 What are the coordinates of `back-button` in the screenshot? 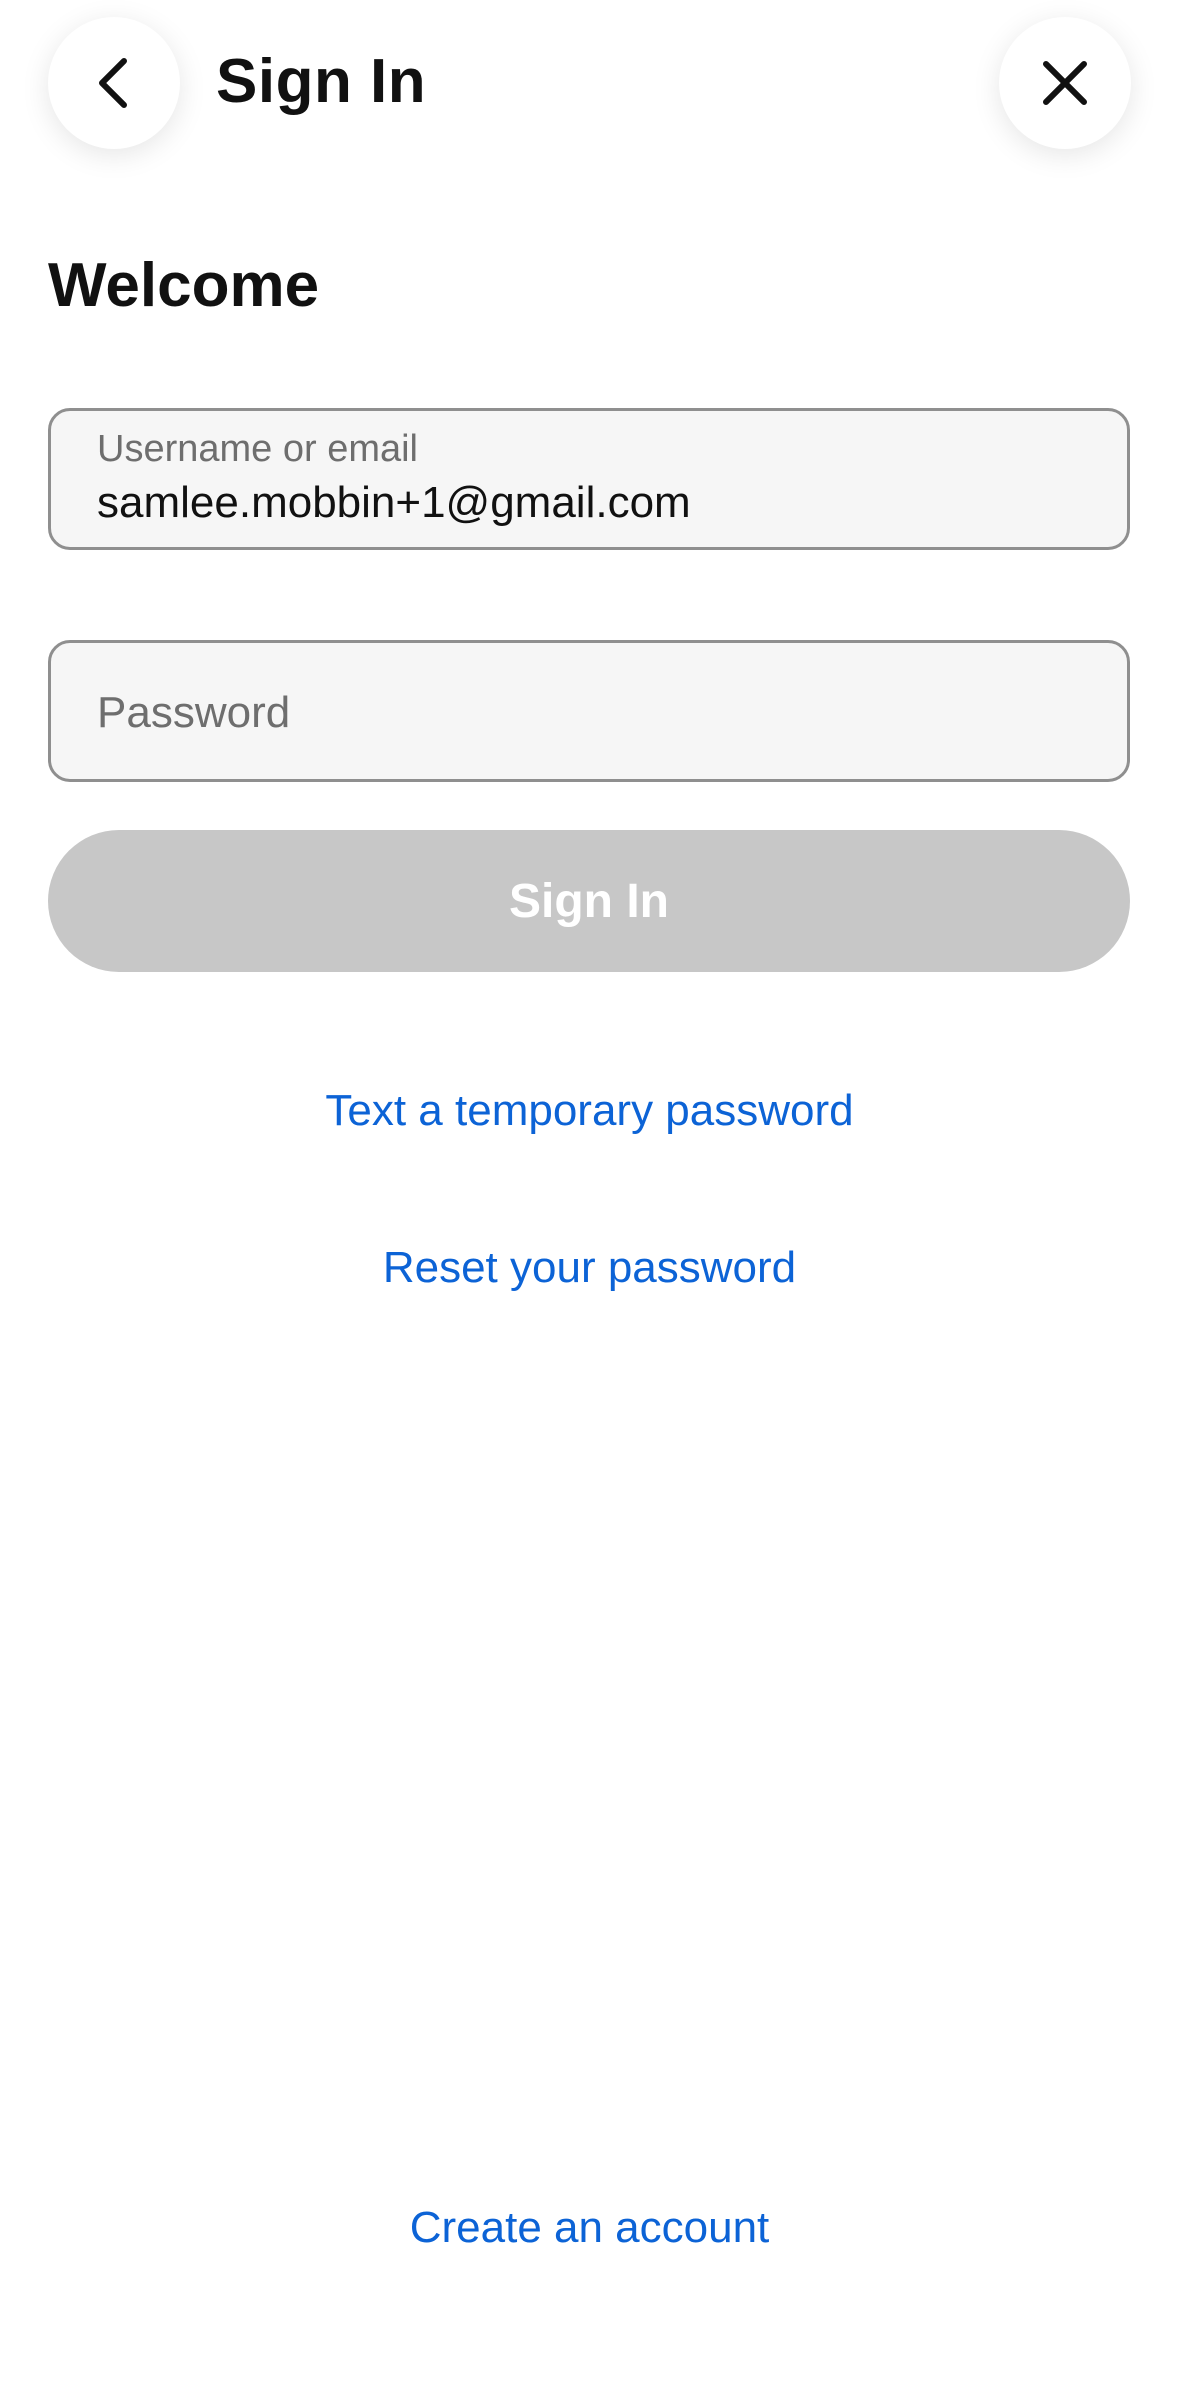 It's located at (114, 83).